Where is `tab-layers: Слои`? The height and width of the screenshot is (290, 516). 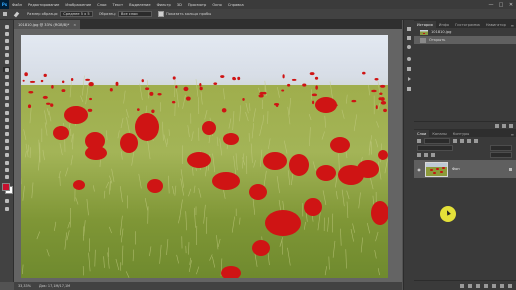 tab-layers: Слои is located at coordinates (422, 133).